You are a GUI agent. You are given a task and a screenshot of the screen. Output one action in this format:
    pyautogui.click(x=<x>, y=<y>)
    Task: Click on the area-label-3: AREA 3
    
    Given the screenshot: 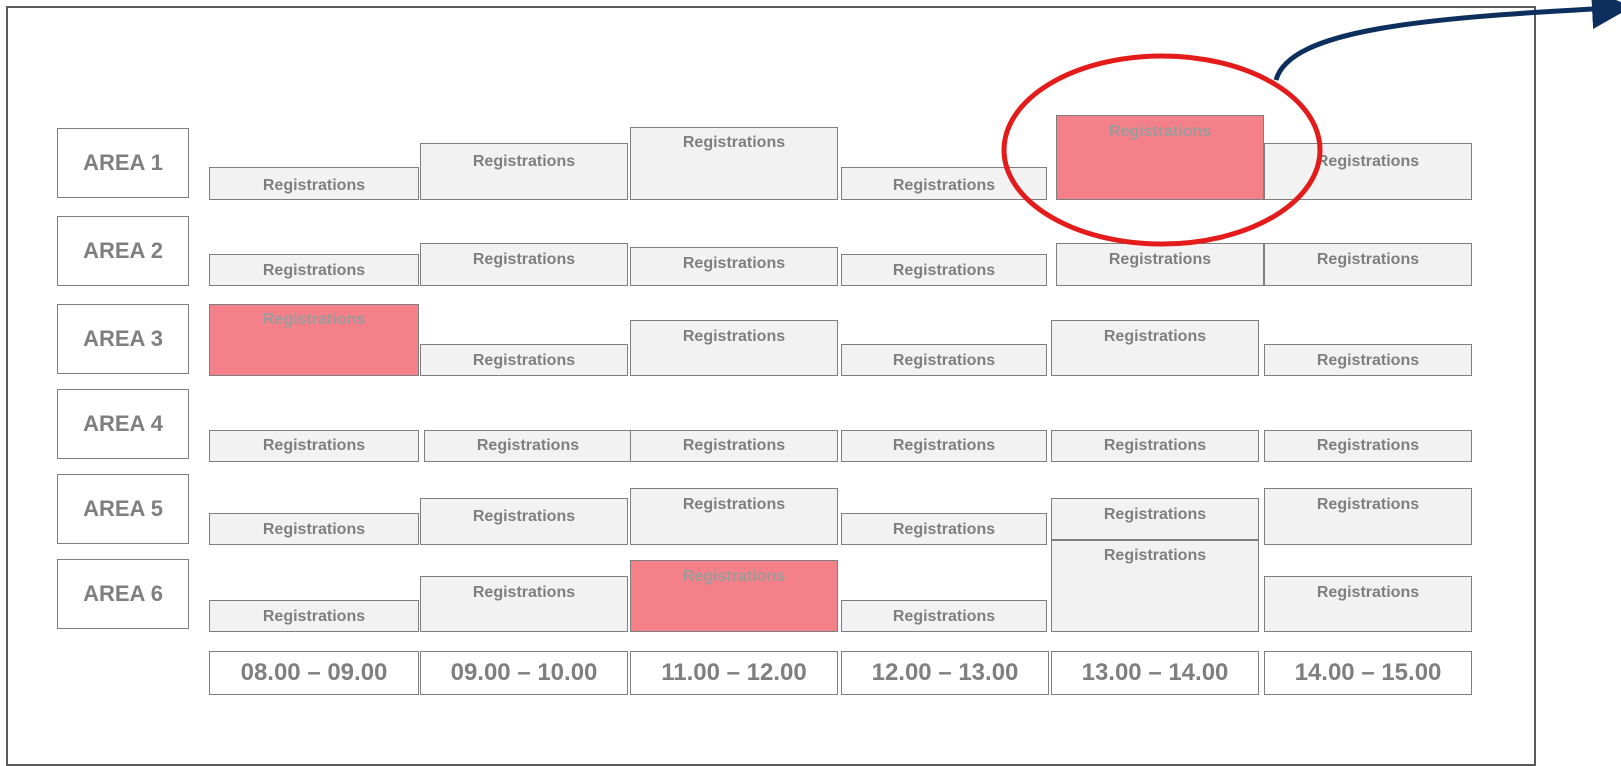 What is the action you would take?
    pyautogui.click(x=123, y=339)
    